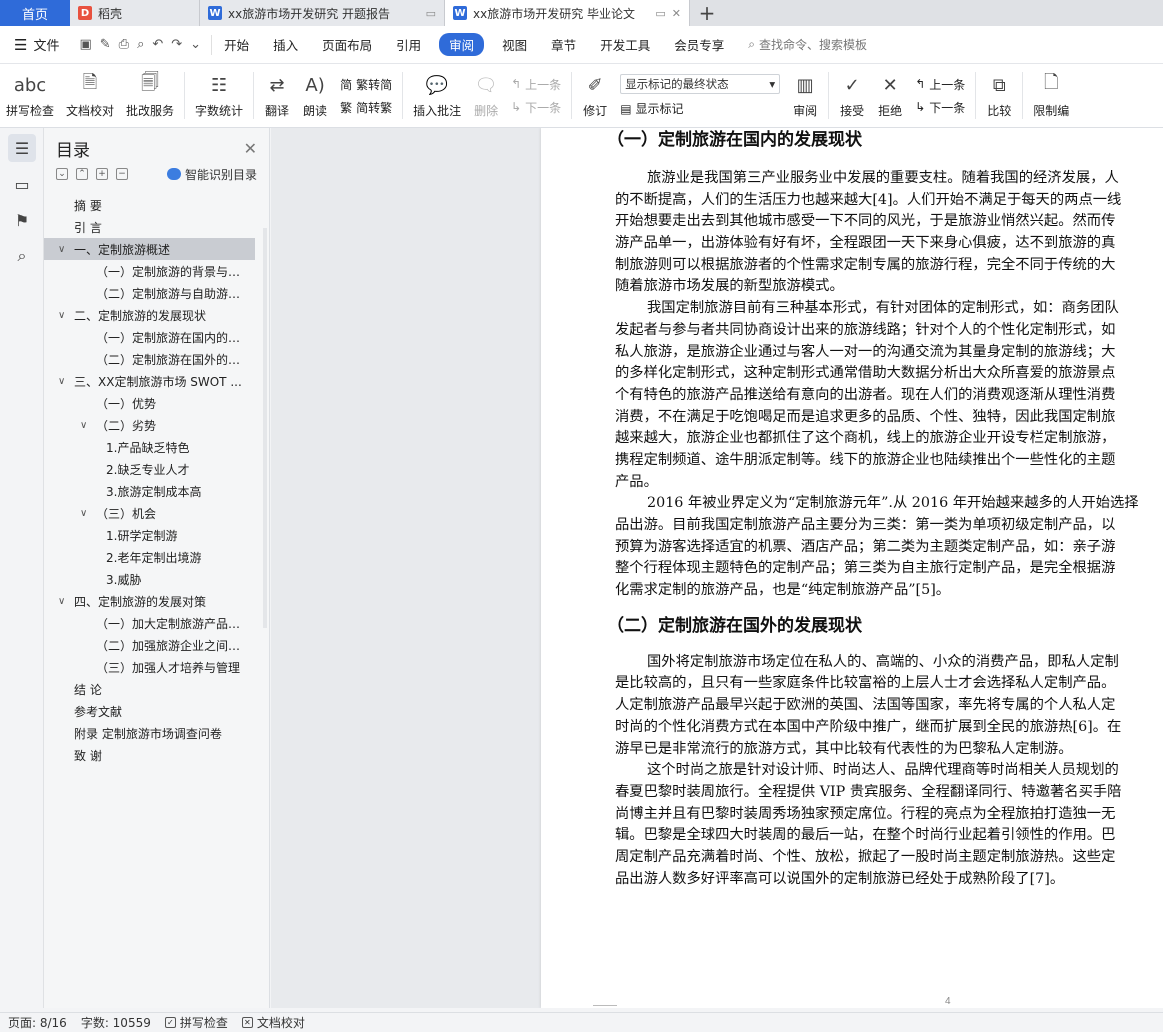 The image size is (1163, 1032). I want to click on menu-tab-member: 会员专享, so click(699, 44).